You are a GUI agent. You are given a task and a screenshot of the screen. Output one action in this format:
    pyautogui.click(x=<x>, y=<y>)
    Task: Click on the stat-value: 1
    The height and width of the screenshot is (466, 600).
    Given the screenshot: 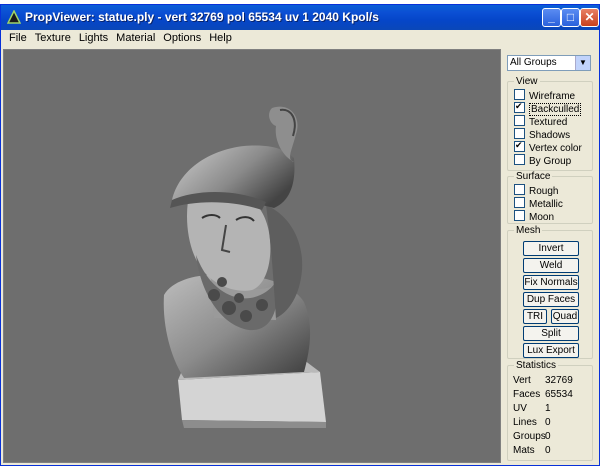 What is the action you would take?
    pyautogui.click(x=548, y=408)
    